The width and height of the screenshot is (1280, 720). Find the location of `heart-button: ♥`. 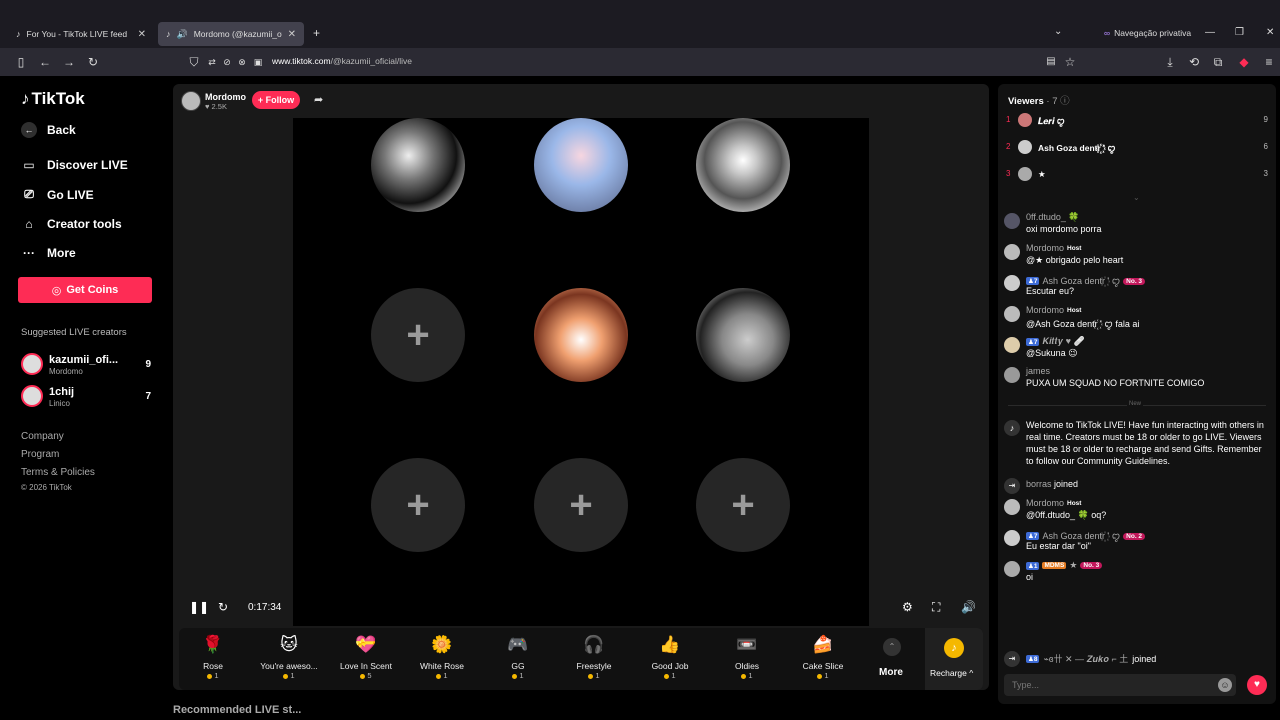

heart-button: ♥ is located at coordinates (1257, 685).